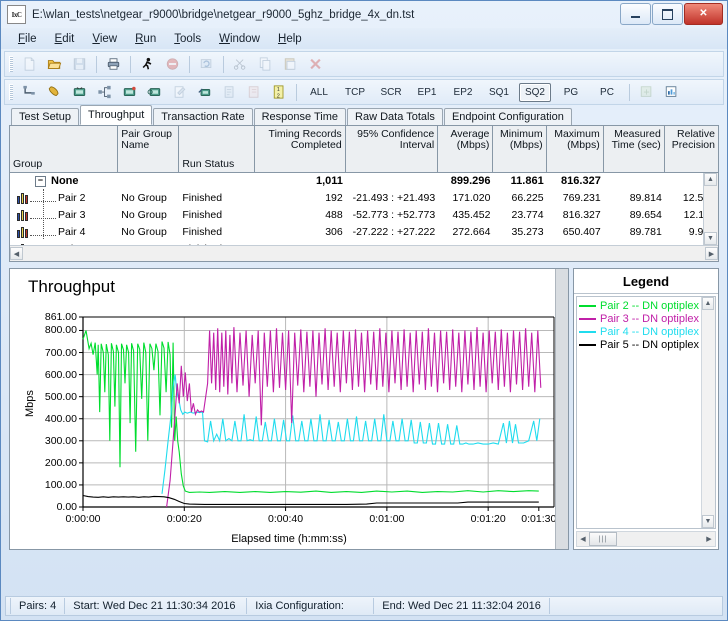  What do you see at coordinates (463, 92) in the screenshot?
I see `filter-ep2-button: EP2` at bounding box center [463, 92].